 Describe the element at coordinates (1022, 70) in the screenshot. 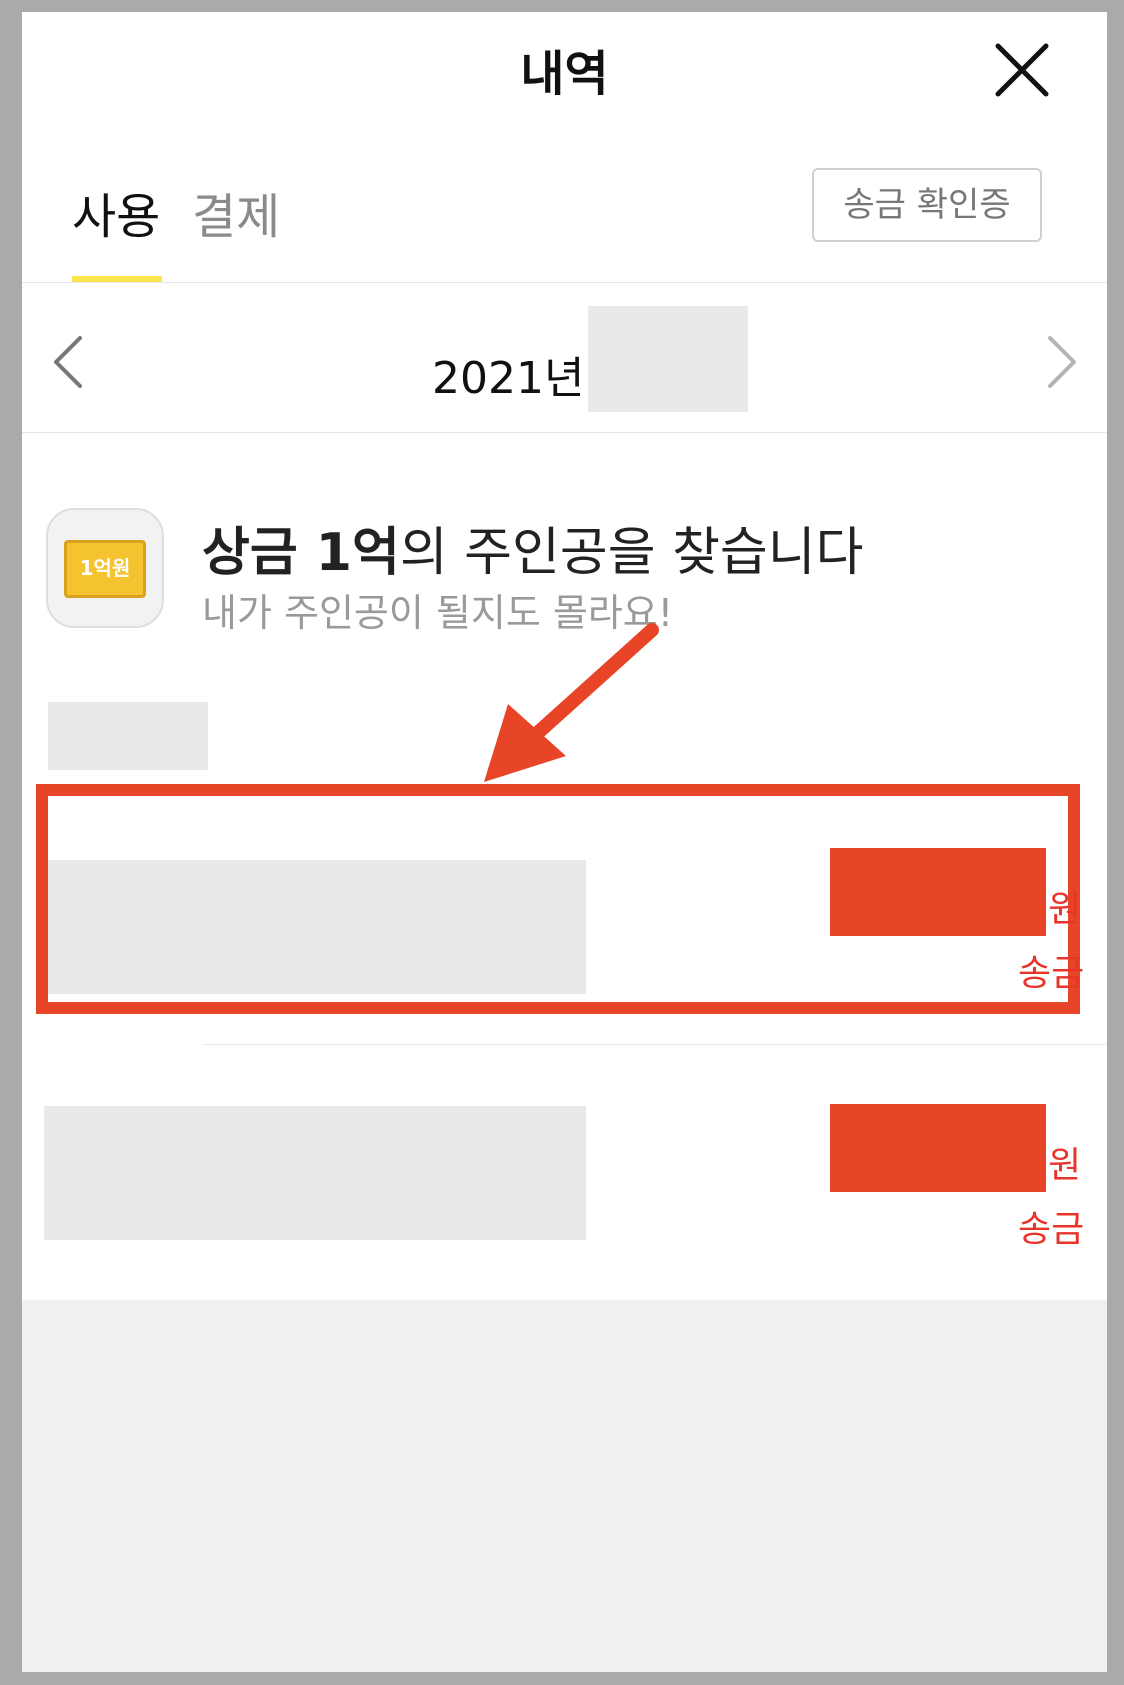

I see `close-icon` at that location.